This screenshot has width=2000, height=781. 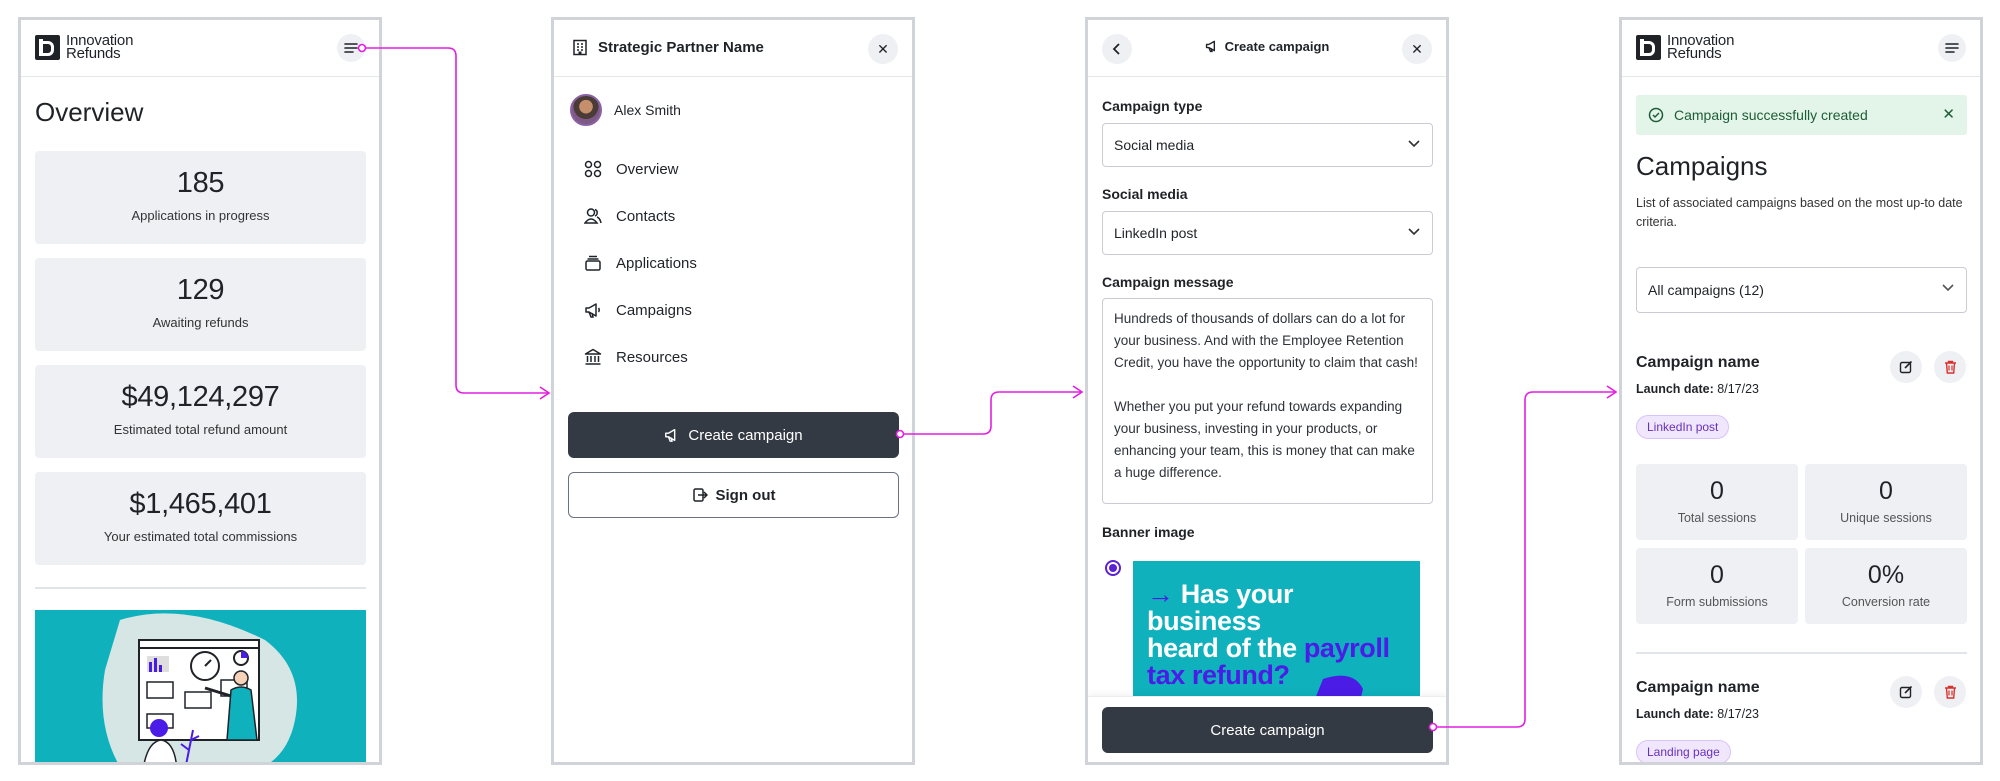 I want to click on success-alert: Campaign successfully created ✕, so click(x=1801, y=115).